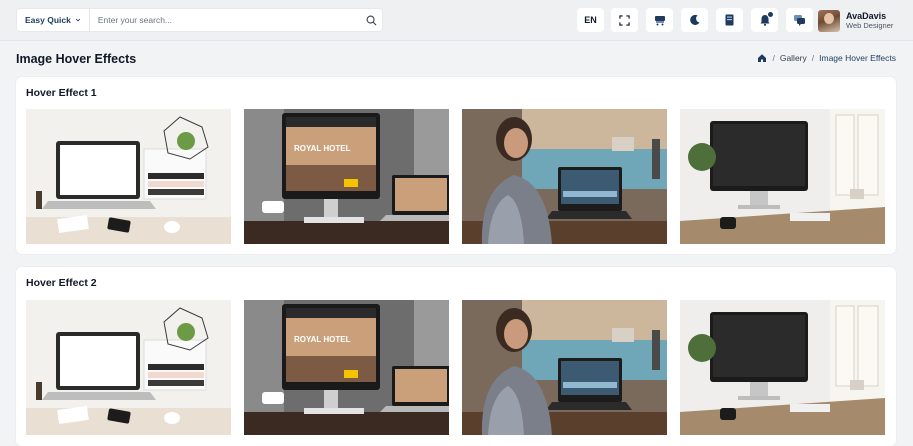 Image resolution: width=913 pixels, height=446 pixels. I want to click on notification-badge, so click(770, 14).